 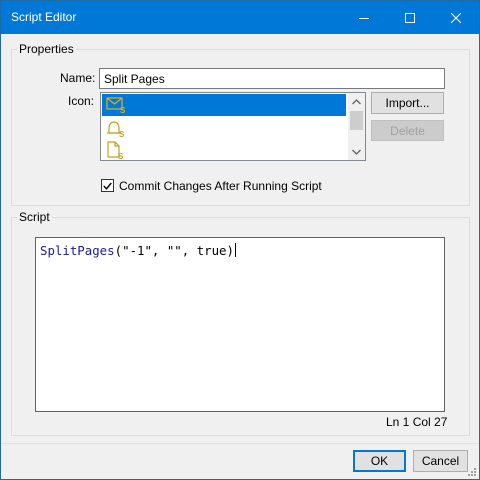 I want to click on scroll-up-button, so click(x=356, y=101).